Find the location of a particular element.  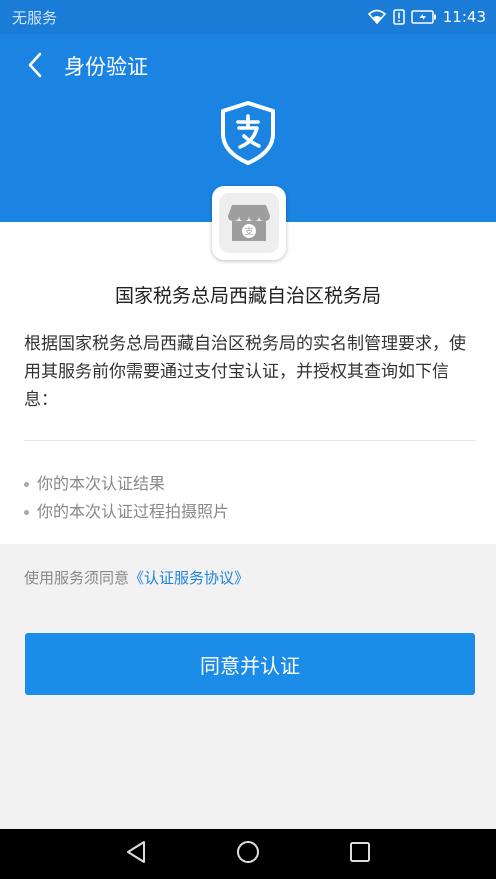

navigation-bar is located at coordinates (248, 854).